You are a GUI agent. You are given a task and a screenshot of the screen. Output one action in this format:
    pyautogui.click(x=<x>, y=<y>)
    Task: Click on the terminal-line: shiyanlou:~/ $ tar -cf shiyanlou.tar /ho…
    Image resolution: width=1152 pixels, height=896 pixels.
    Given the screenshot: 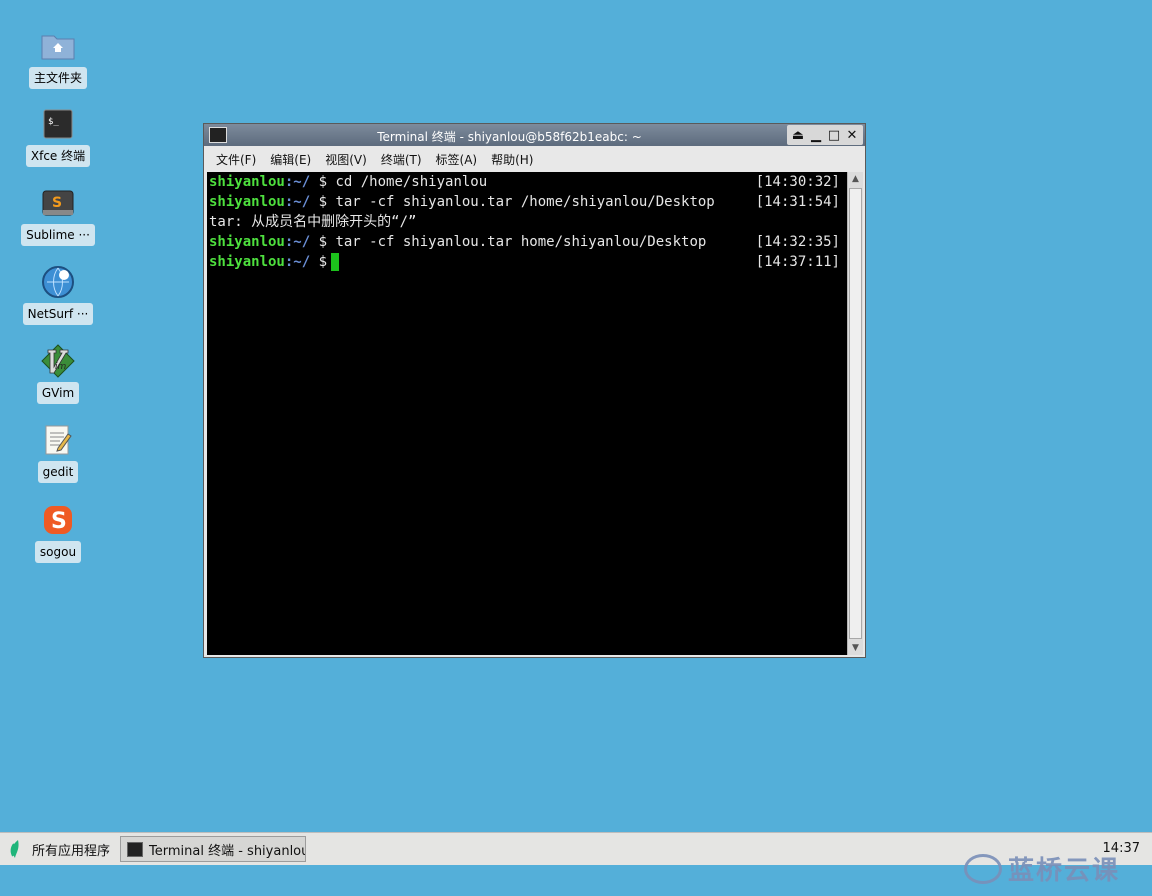 What is the action you would take?
    pyautogui.click(x=528, y=202)
    